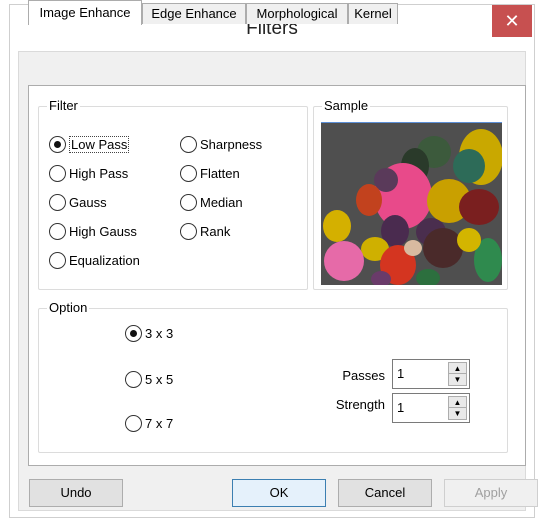 The height and width of the screenshot is (522, 544). Describe the element at coordinates (279, 493) in the screenshot. I see `ok-button: OK` at that location.